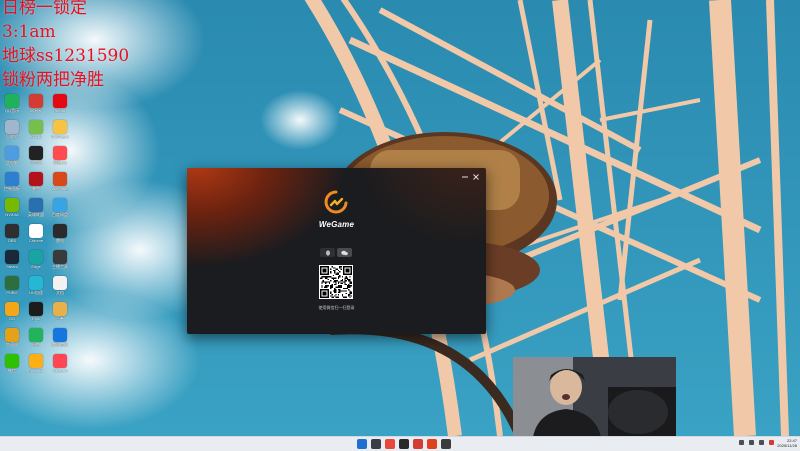  What do you see at coordinates (36, 370) in the screenshot?
I see `desktop-icon-label: Rockstar` at bounding box center [36, 370].